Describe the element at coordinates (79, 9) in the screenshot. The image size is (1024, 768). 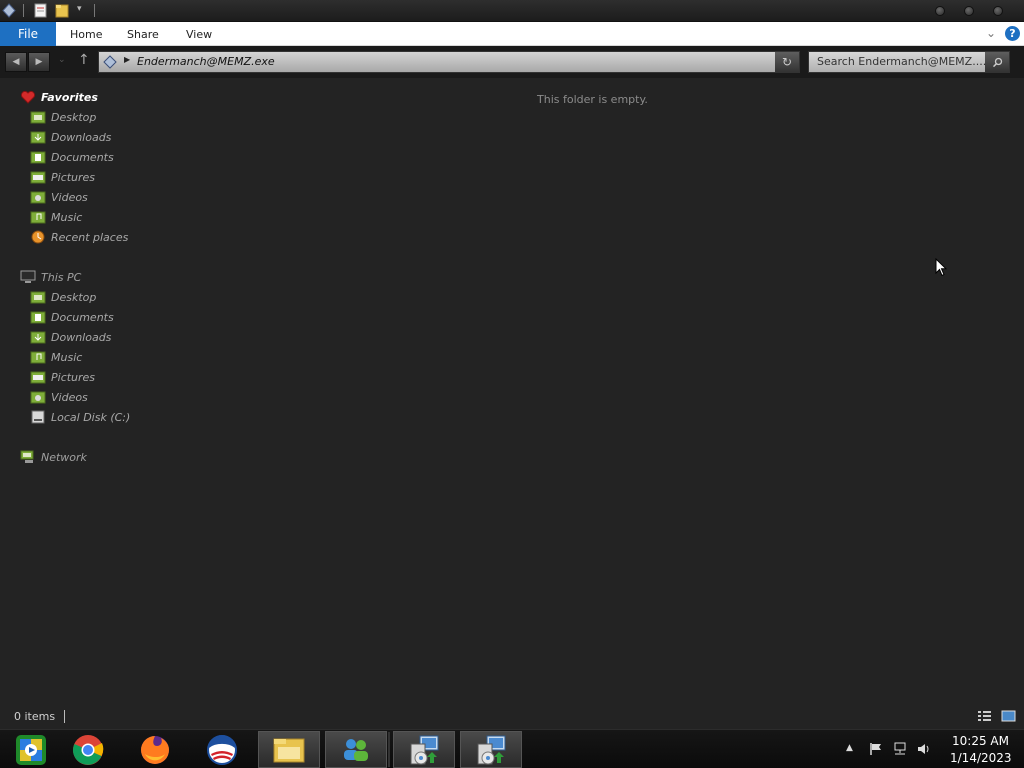
I see `customize-dropdown-icon: ▾` at that location.